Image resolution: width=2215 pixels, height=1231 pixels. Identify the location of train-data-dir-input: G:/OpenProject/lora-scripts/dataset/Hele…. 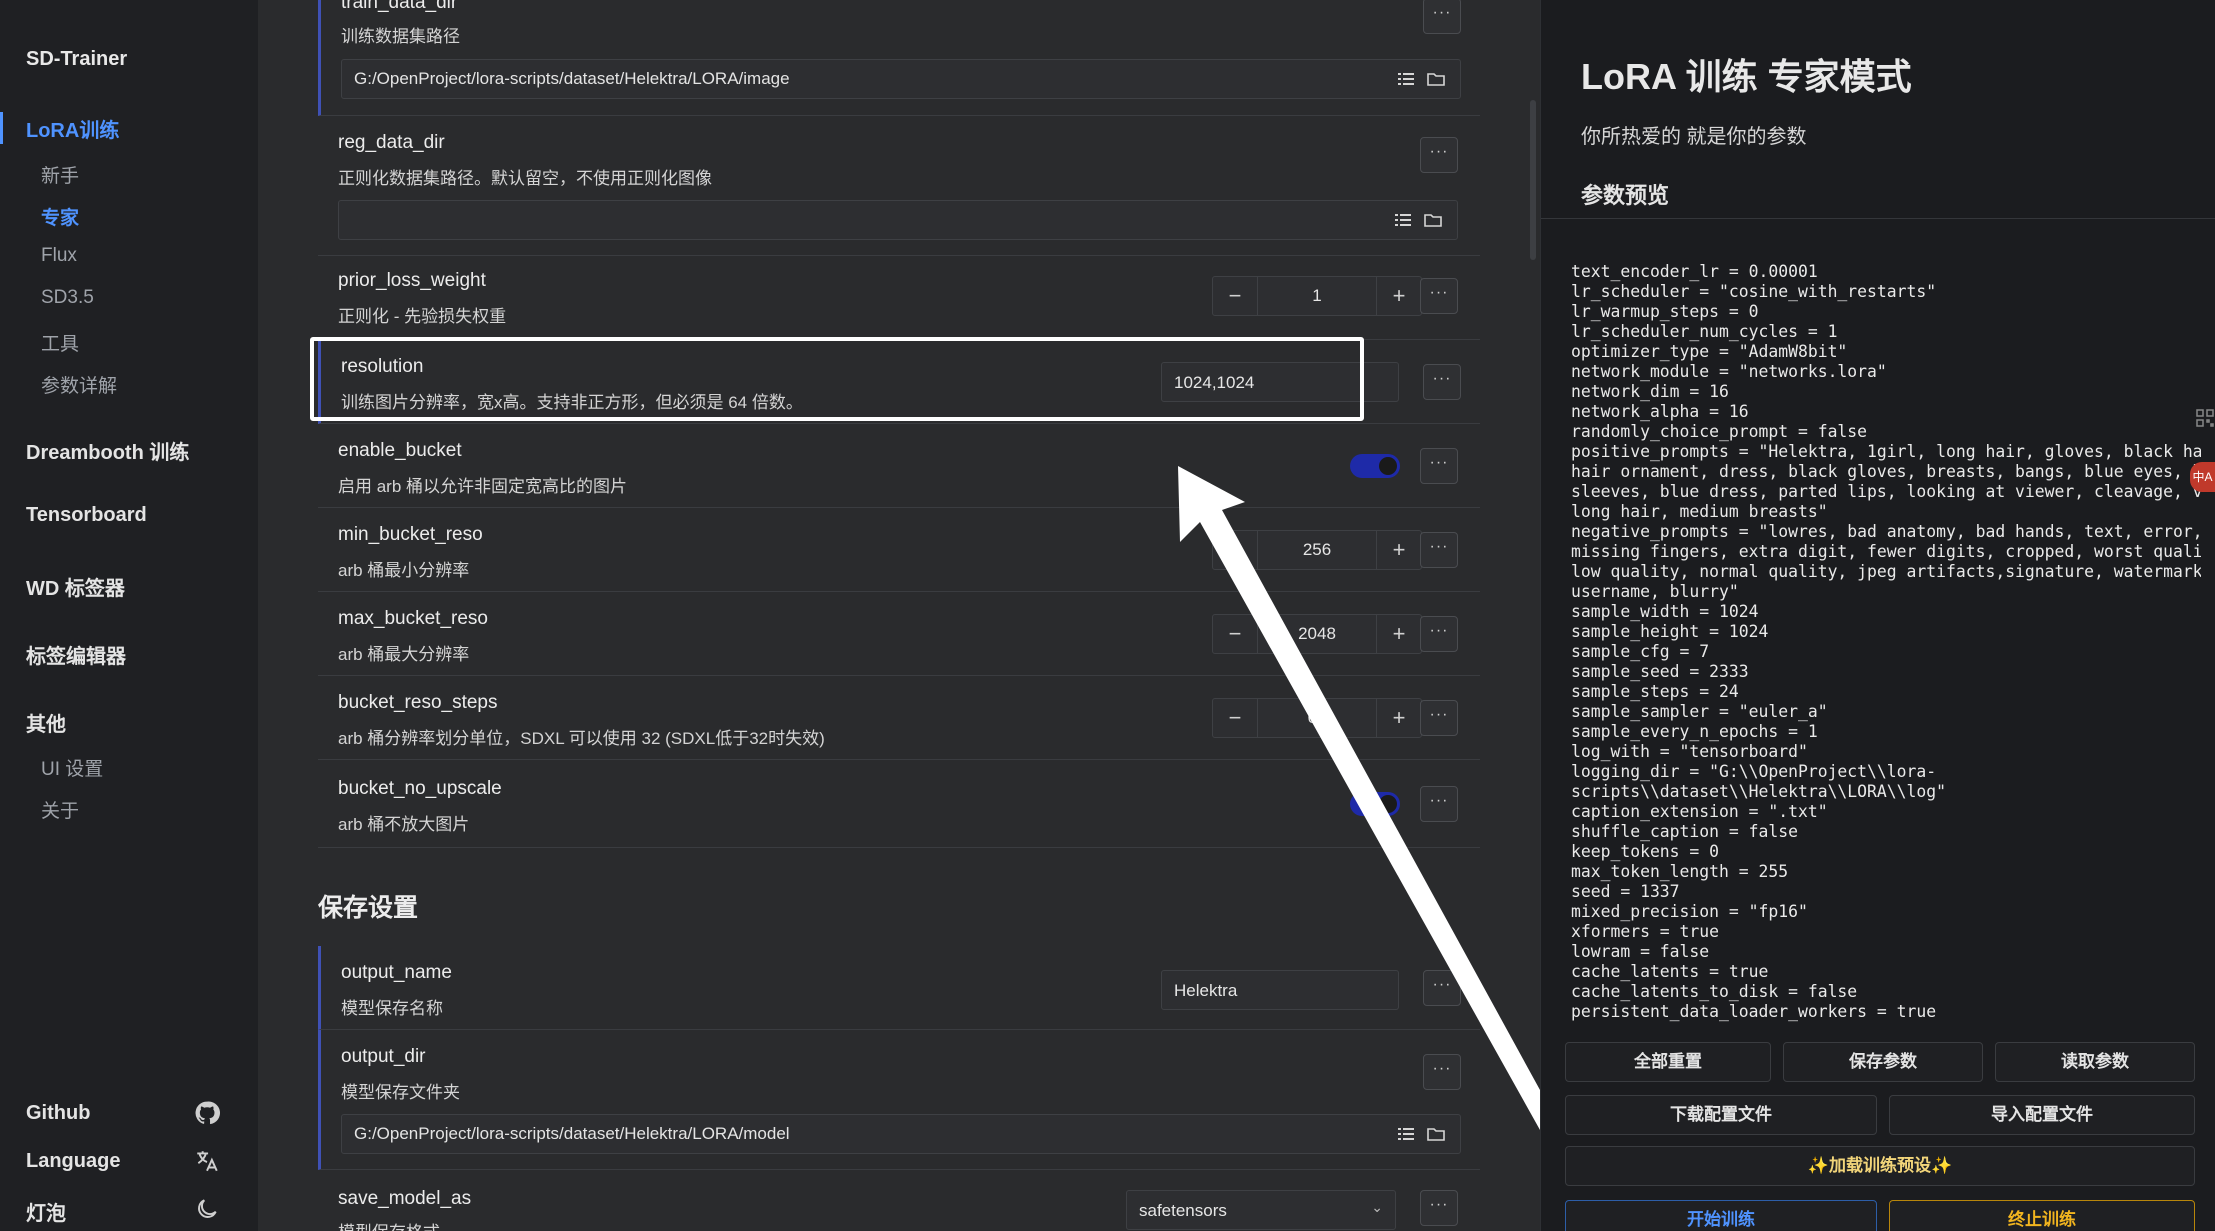
(901, 79).